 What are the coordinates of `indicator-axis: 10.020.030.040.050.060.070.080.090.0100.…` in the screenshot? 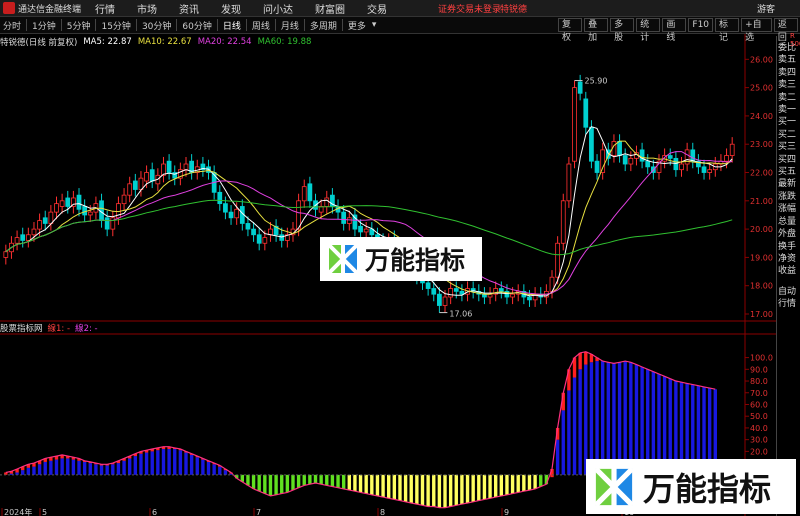 It's located at (759, 415).